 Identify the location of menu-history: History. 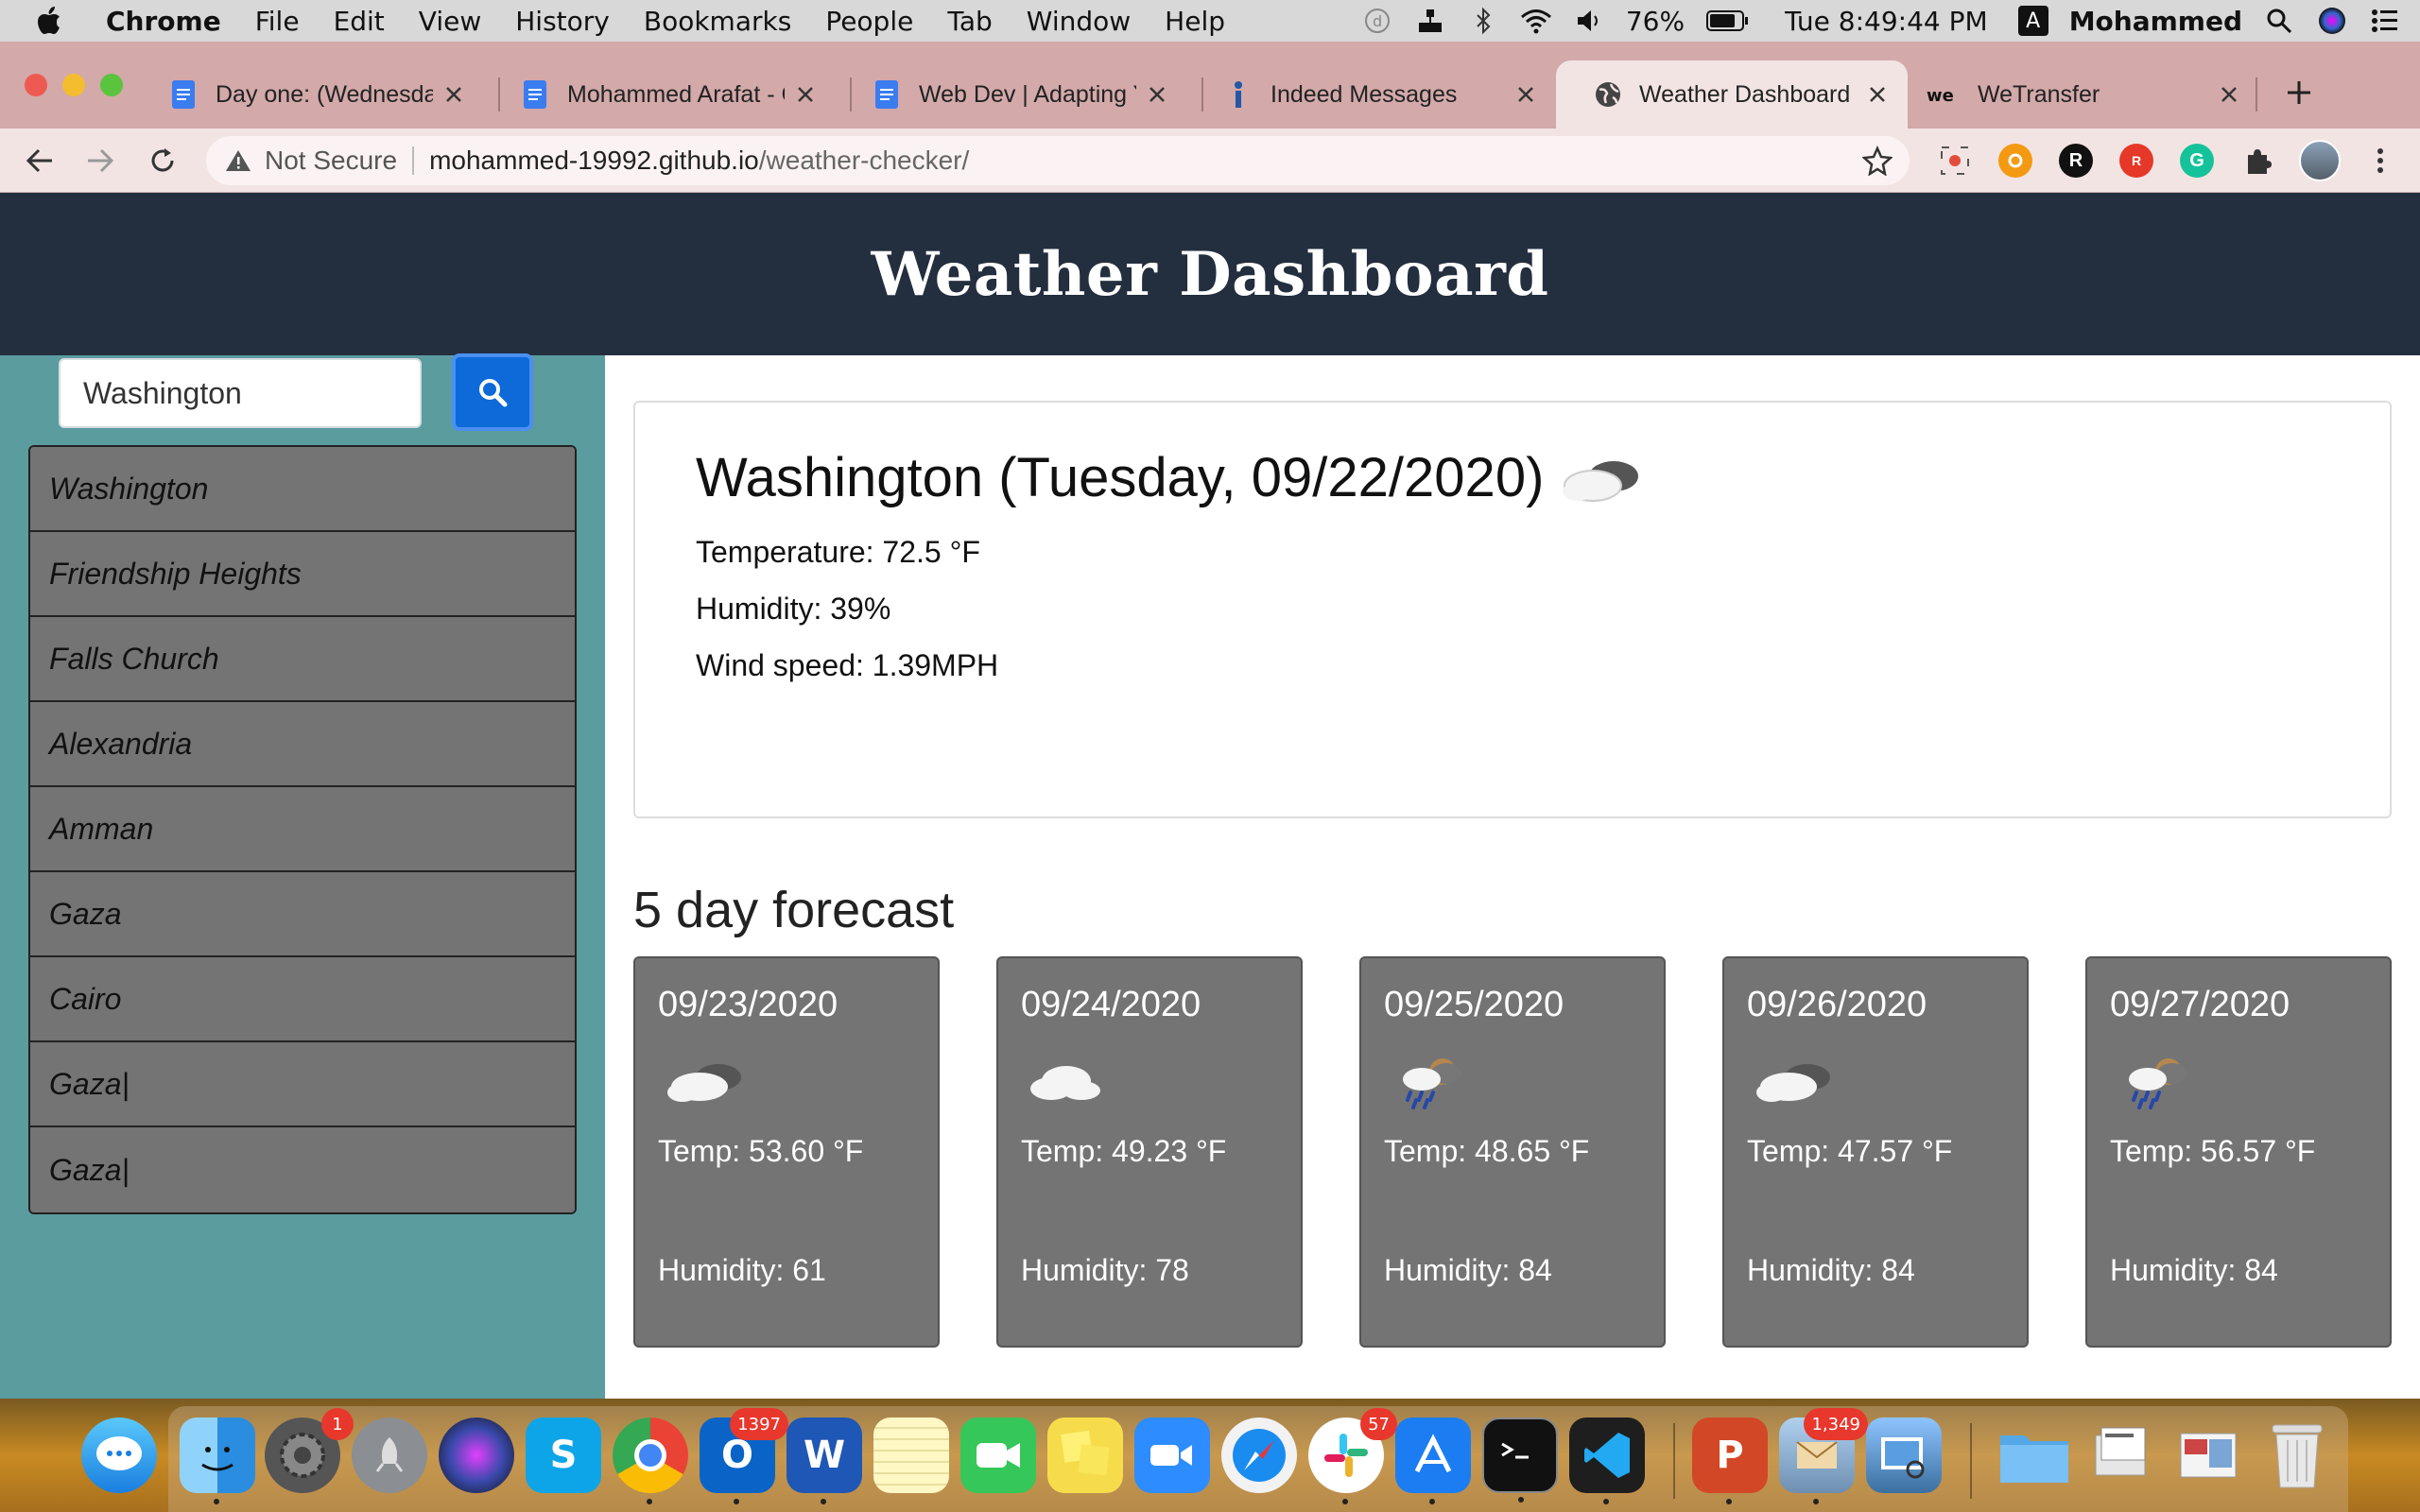
(562, 21).